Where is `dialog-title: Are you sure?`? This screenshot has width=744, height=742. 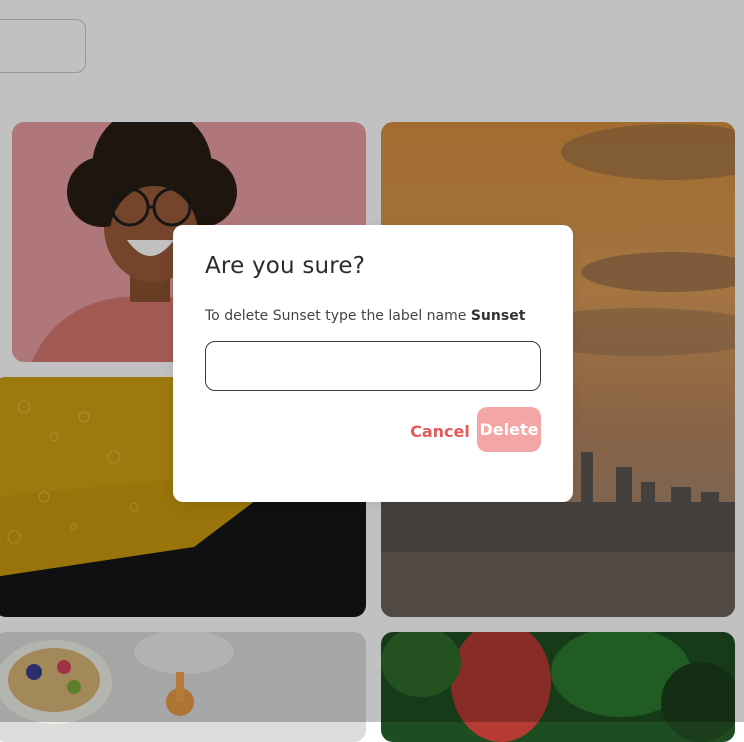 dialog-title: Are you sure? is located at coordinates (285, 266).